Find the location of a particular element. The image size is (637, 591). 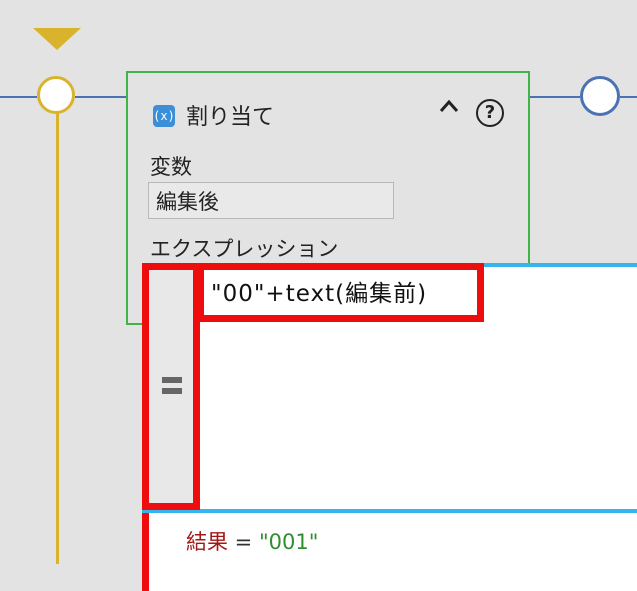

highlight-box-code is located at coordinates (340, 292).